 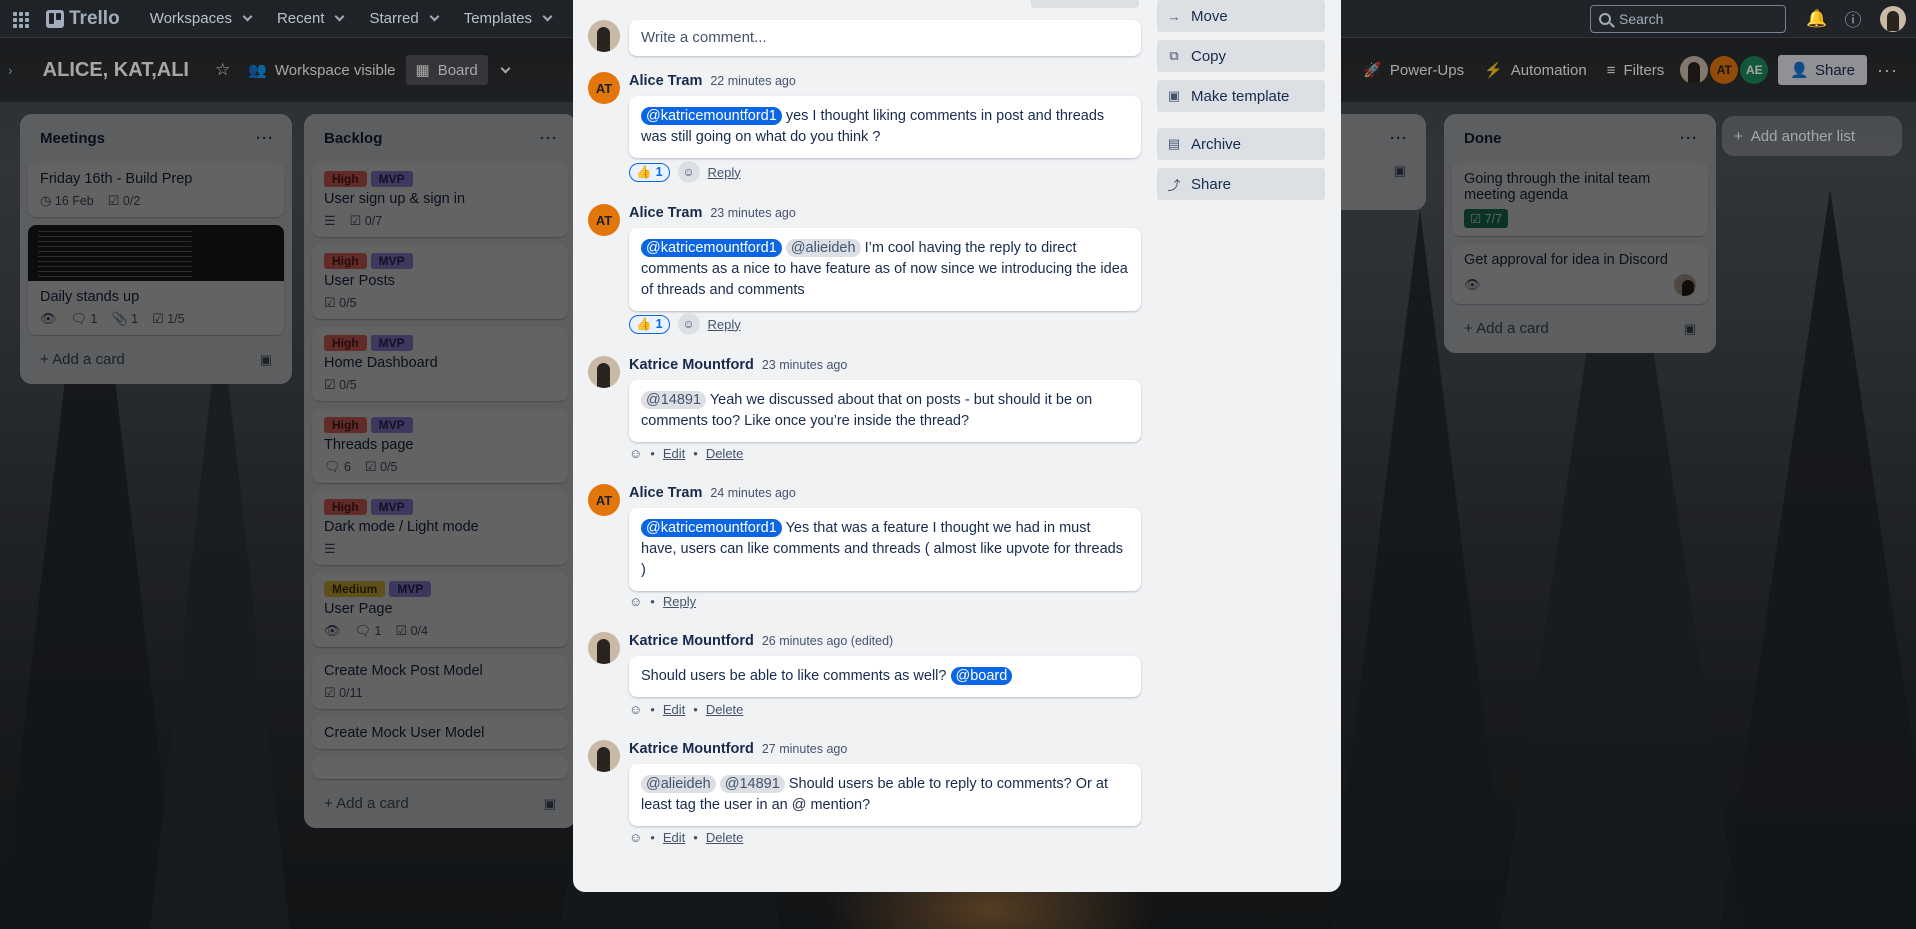 What do you see at coordinates (752, 81) in the screenshot?
I see `comment-time: 22 minutes ago` at bounding box center [752, 81].